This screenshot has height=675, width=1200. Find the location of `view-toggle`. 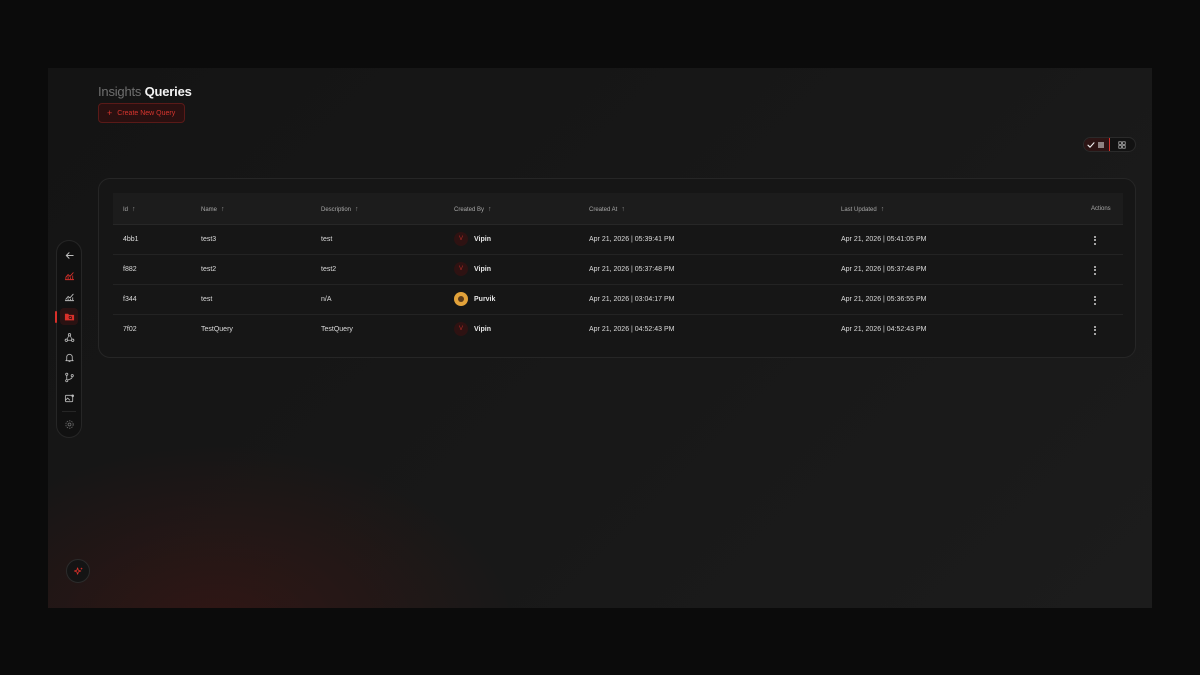

view-toggle is located at coordinates (1109, 144).